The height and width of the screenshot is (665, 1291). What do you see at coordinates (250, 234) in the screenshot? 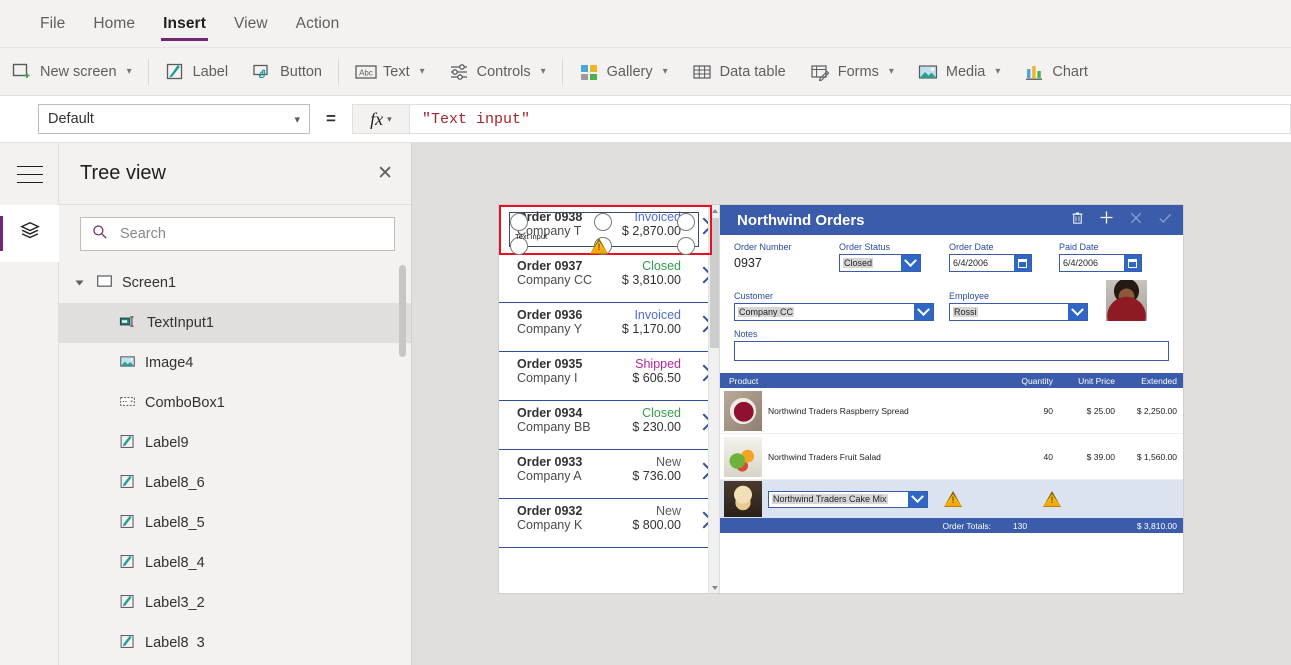
I see `search-input` at bounding box center [250, 234].